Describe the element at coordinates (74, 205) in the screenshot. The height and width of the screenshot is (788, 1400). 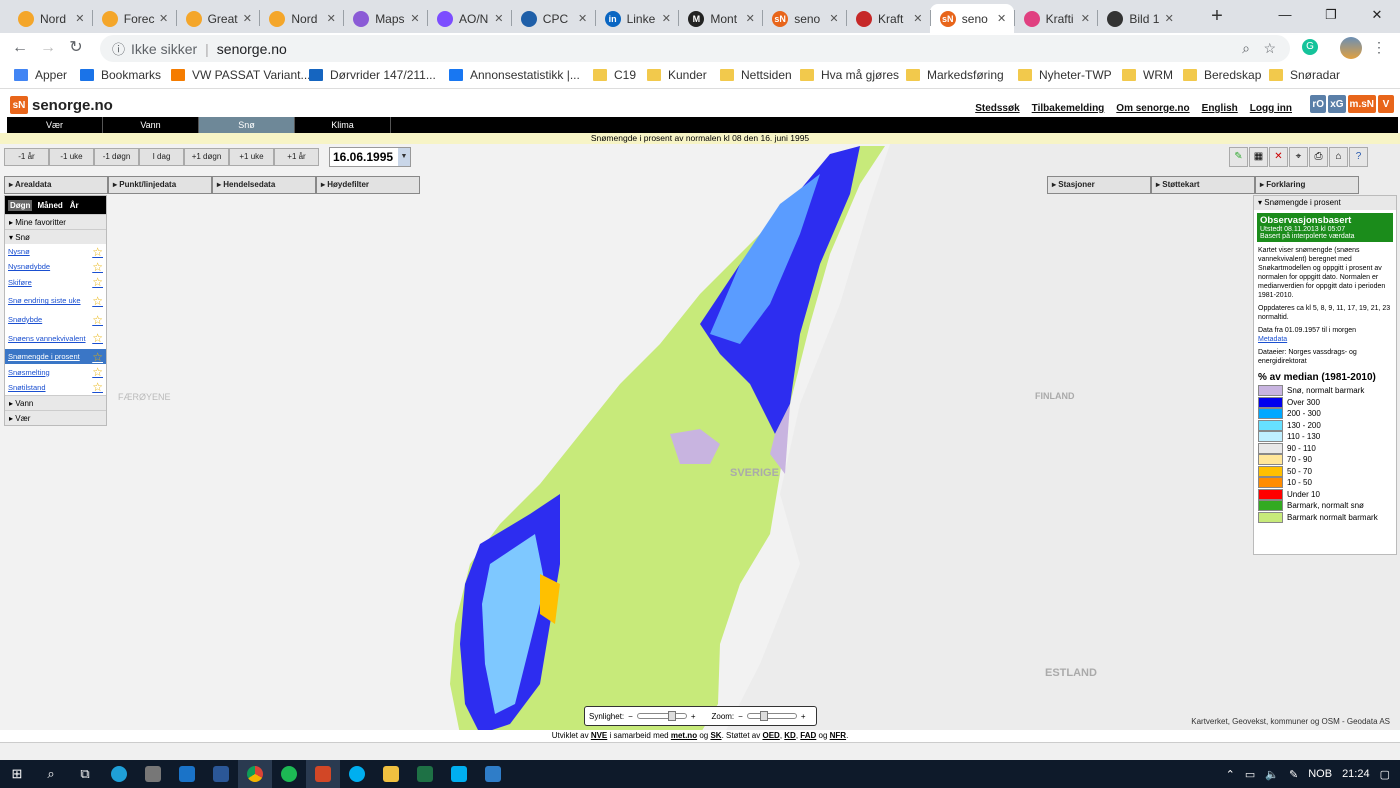
I see `period-tab: År` at that location.